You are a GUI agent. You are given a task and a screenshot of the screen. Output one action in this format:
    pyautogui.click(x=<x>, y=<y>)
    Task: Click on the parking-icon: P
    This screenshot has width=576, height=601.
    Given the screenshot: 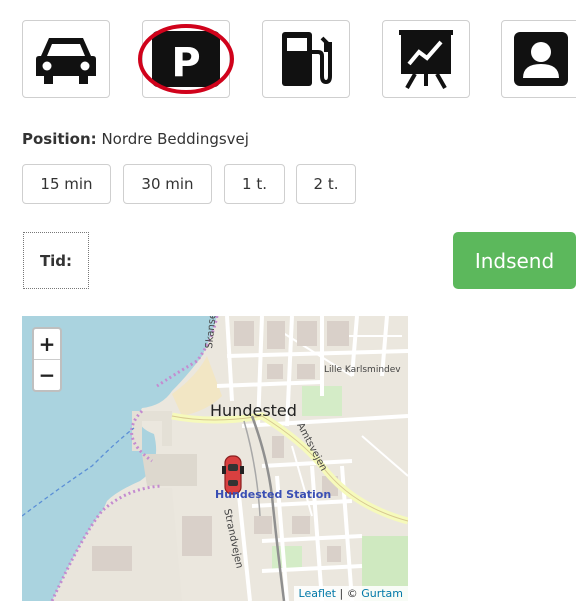 What is the action you would take?
    pyautogui.click(x=186, y=59)
    